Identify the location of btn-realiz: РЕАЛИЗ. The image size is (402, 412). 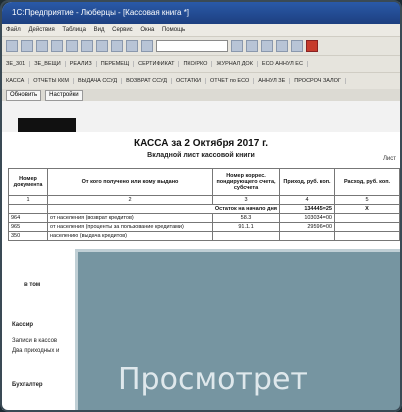
(81, 64).